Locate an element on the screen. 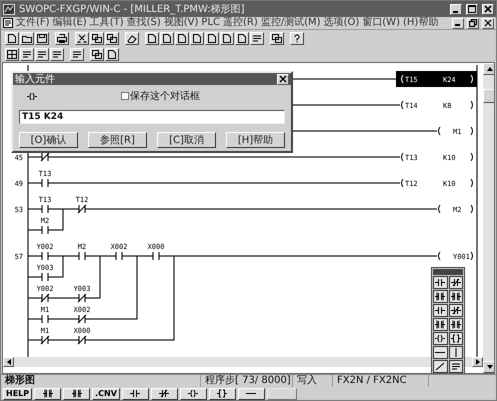 The image size is (497, 401). dialog-title: 输入元件 is located at coordinates (35, 79).